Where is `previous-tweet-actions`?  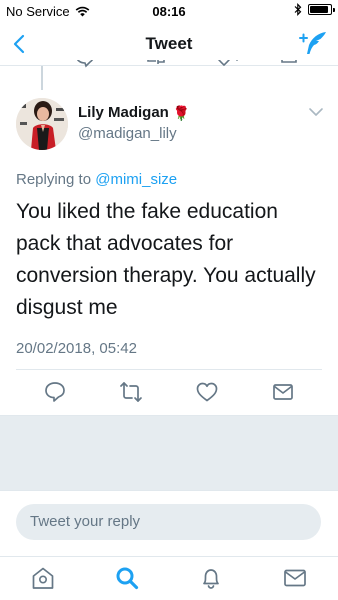 previous-tweet-actions is located at coordinates (169, 68).